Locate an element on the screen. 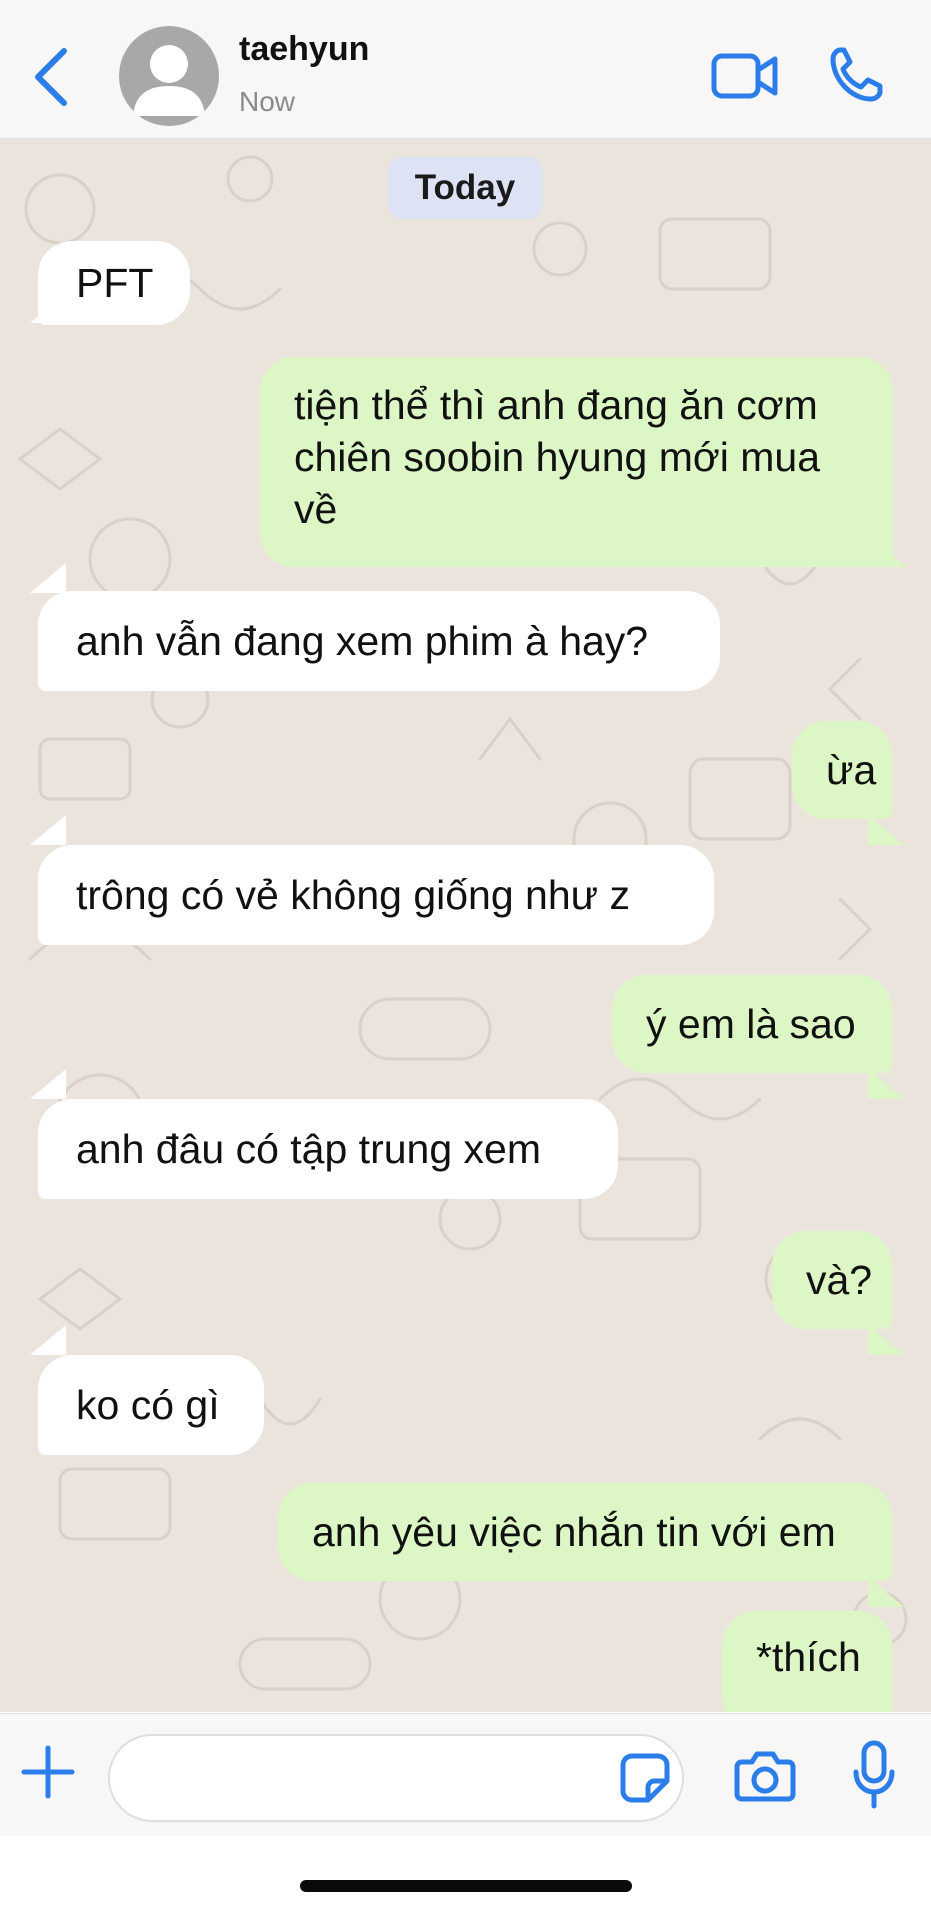  video-camera-icon is located at coordinates (744, 76).